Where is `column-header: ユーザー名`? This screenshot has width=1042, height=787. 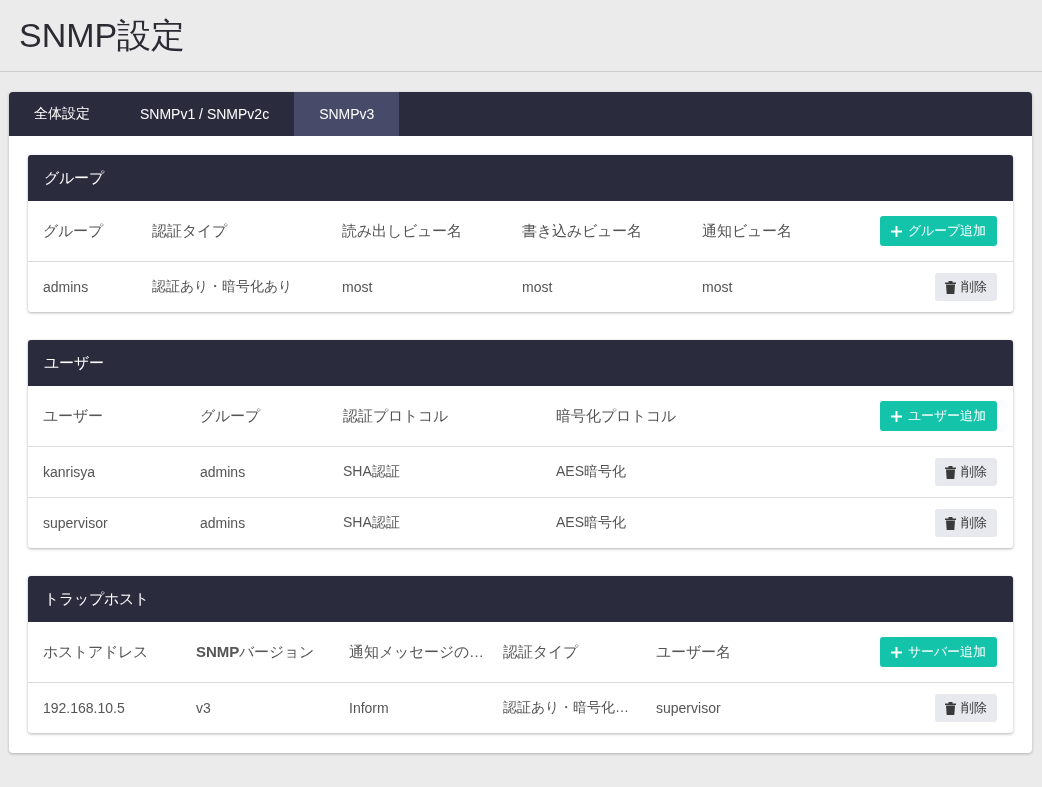 column-header: ユーザー名 is located at coordinates (694, 652).